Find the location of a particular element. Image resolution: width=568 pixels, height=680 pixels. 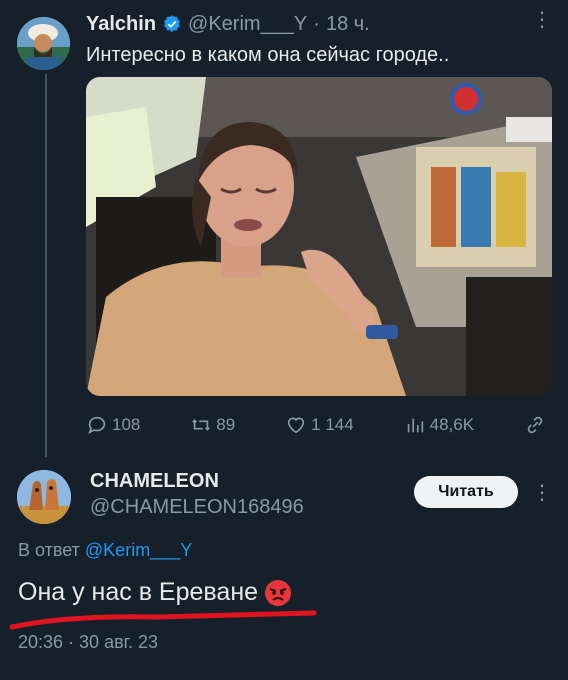

tweet-text: Интересно в каком она сейчас городе.. is located at coordinates (268, 55).